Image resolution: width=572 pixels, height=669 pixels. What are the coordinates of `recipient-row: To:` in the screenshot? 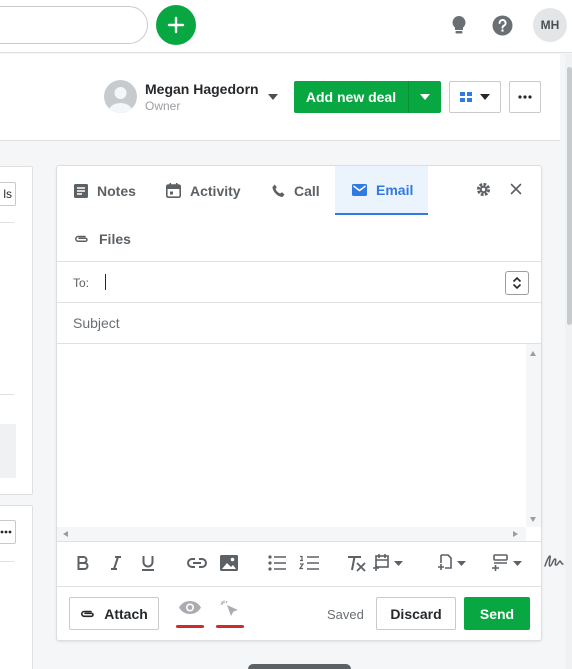 It's located at (299, 282).